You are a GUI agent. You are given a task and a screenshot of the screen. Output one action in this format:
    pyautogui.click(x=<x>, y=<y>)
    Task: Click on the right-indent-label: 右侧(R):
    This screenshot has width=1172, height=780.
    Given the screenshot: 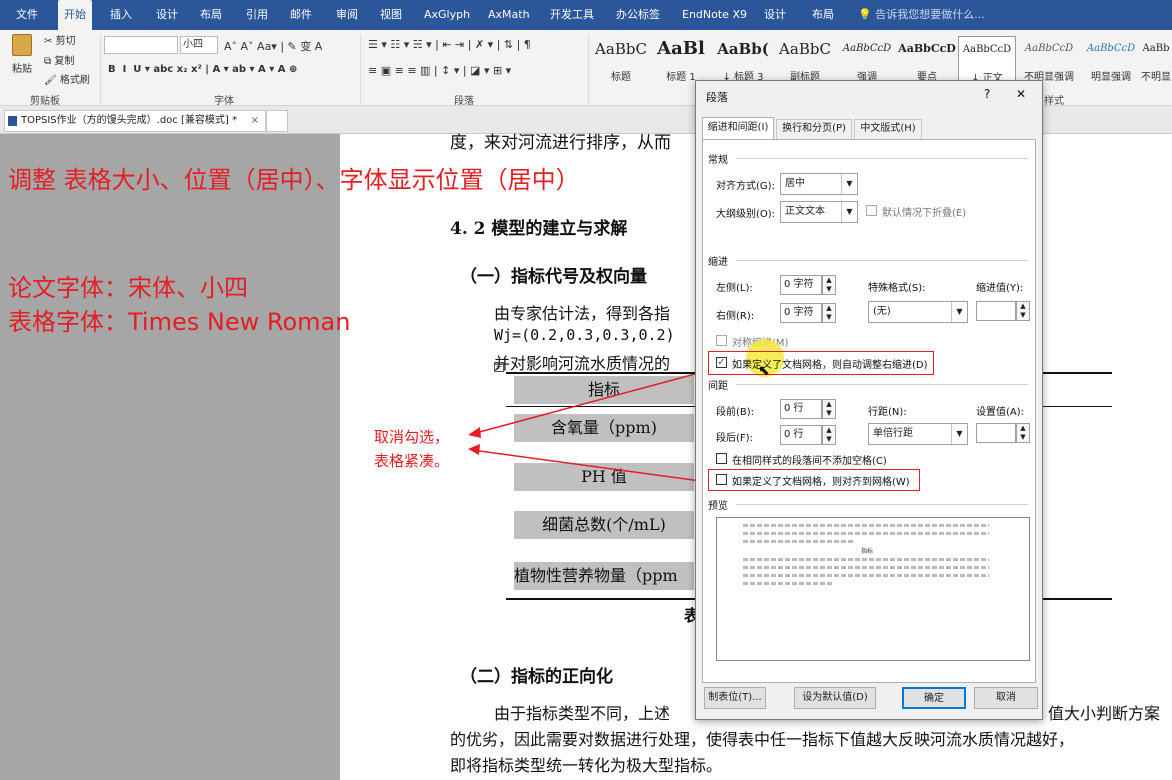 What is the action you would take?
    pyautogui.click(x=735, y=316)
    